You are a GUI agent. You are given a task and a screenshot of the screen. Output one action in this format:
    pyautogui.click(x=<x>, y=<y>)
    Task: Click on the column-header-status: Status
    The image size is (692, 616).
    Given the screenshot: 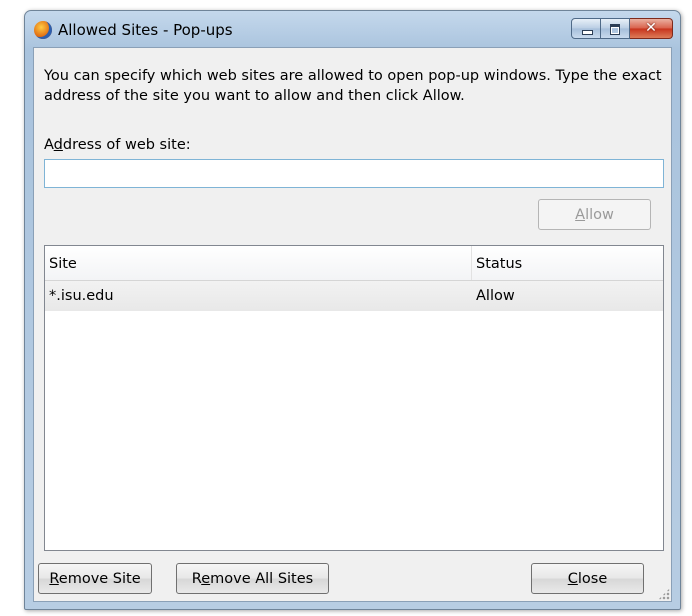 What is the action you would take?
    pyautogui.click(x=567, y=263)
    